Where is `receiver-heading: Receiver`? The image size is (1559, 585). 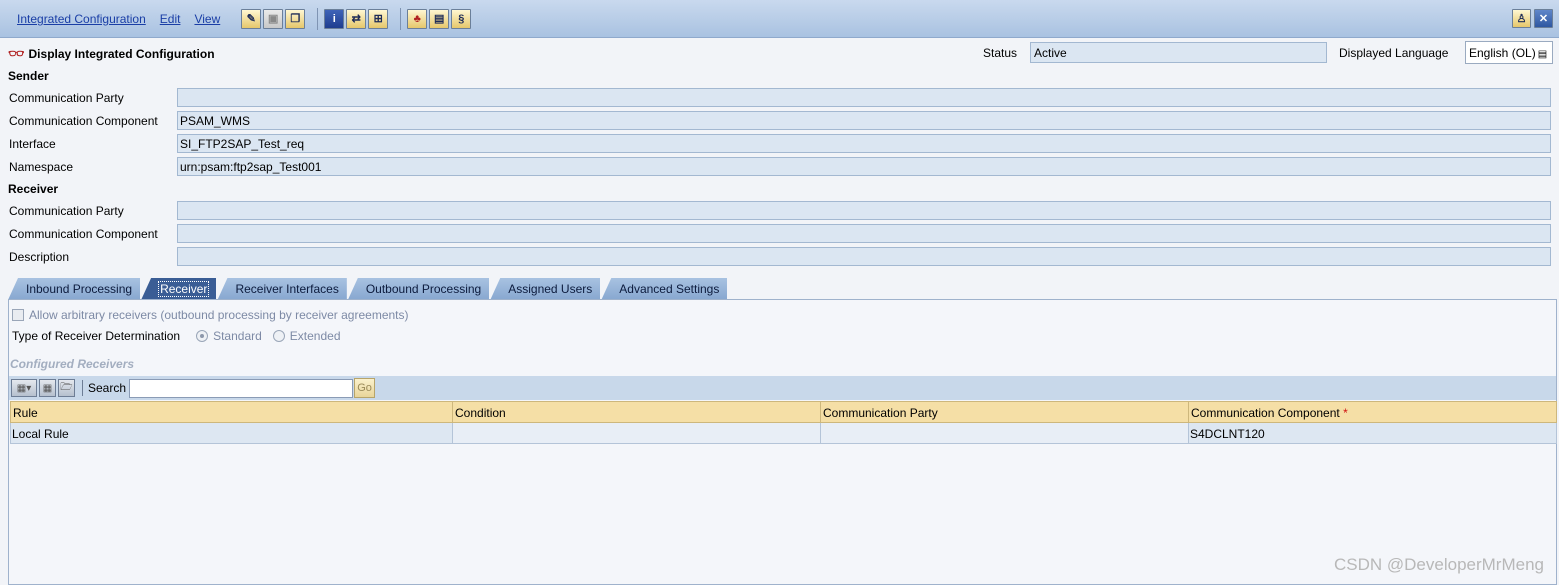 receiver-heading: Receiver is located at coordinates (33, 189).